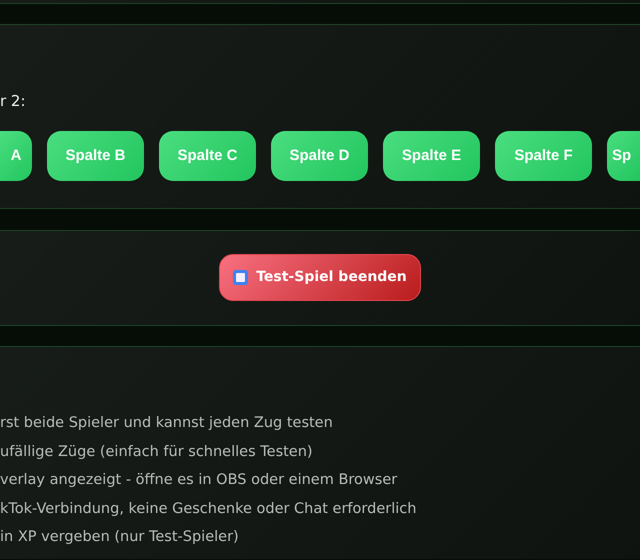 The height and width of the screenshot is (560, 640). Describe the element at coordinates (623, 156) in the screenshot. I see `column-button: Sp` at that location.